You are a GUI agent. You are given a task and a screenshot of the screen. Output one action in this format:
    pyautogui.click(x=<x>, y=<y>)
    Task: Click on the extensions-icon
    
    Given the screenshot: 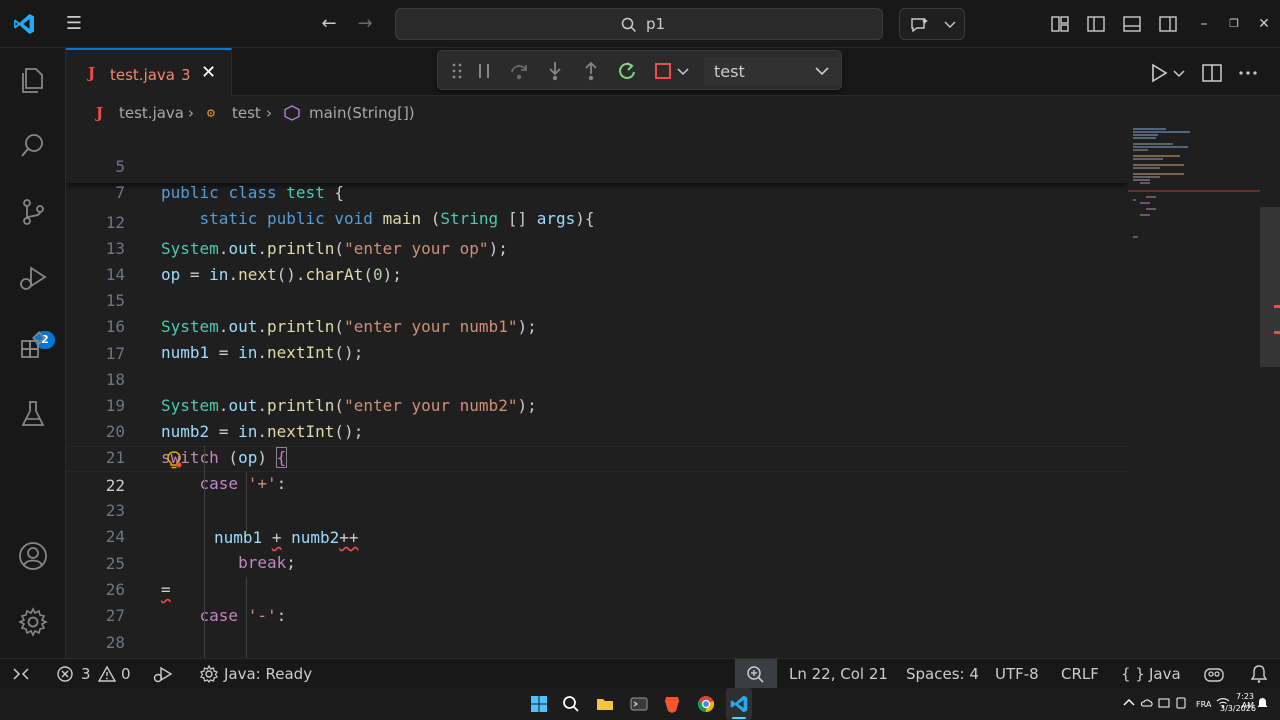 What is the action you would take?
    pyautogui.click(x=33, y=346)
    